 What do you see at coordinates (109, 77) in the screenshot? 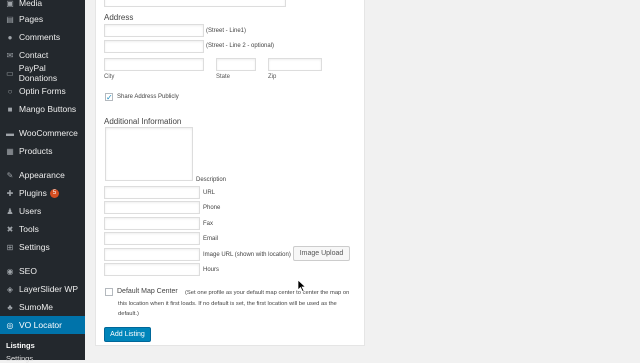
I see `city-label: City` at bounding box center [109, 77].